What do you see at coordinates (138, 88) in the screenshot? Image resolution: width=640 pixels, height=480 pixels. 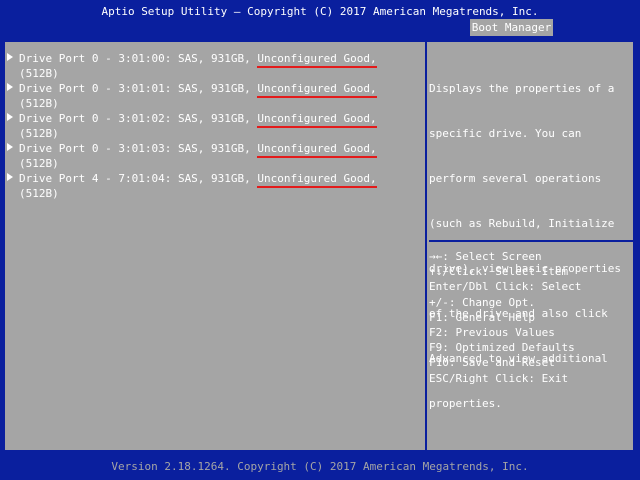 I see `drive-info: Drive Port 0 - 3:01:01: SAS, 931GB,` at bounding box center [138, 88].